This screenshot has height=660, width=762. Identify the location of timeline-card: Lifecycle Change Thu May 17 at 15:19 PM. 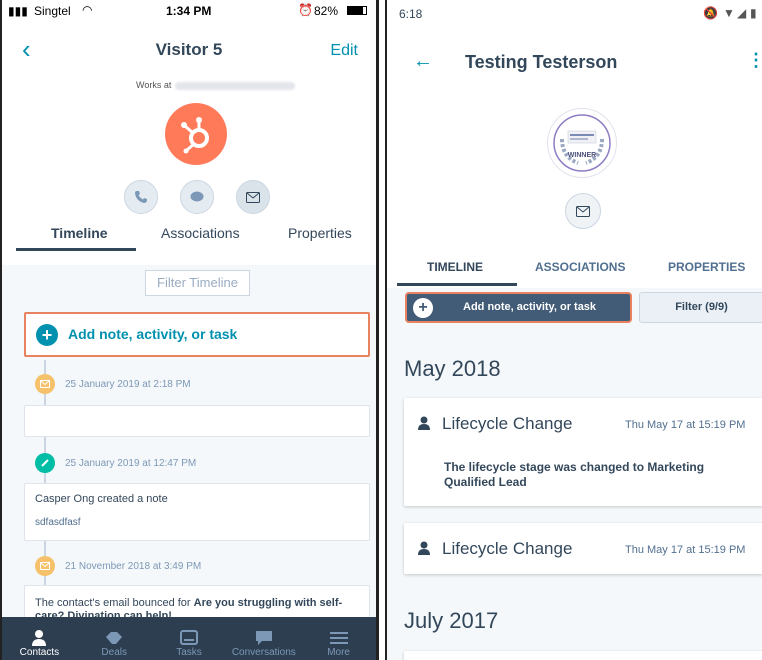
(583, 548).